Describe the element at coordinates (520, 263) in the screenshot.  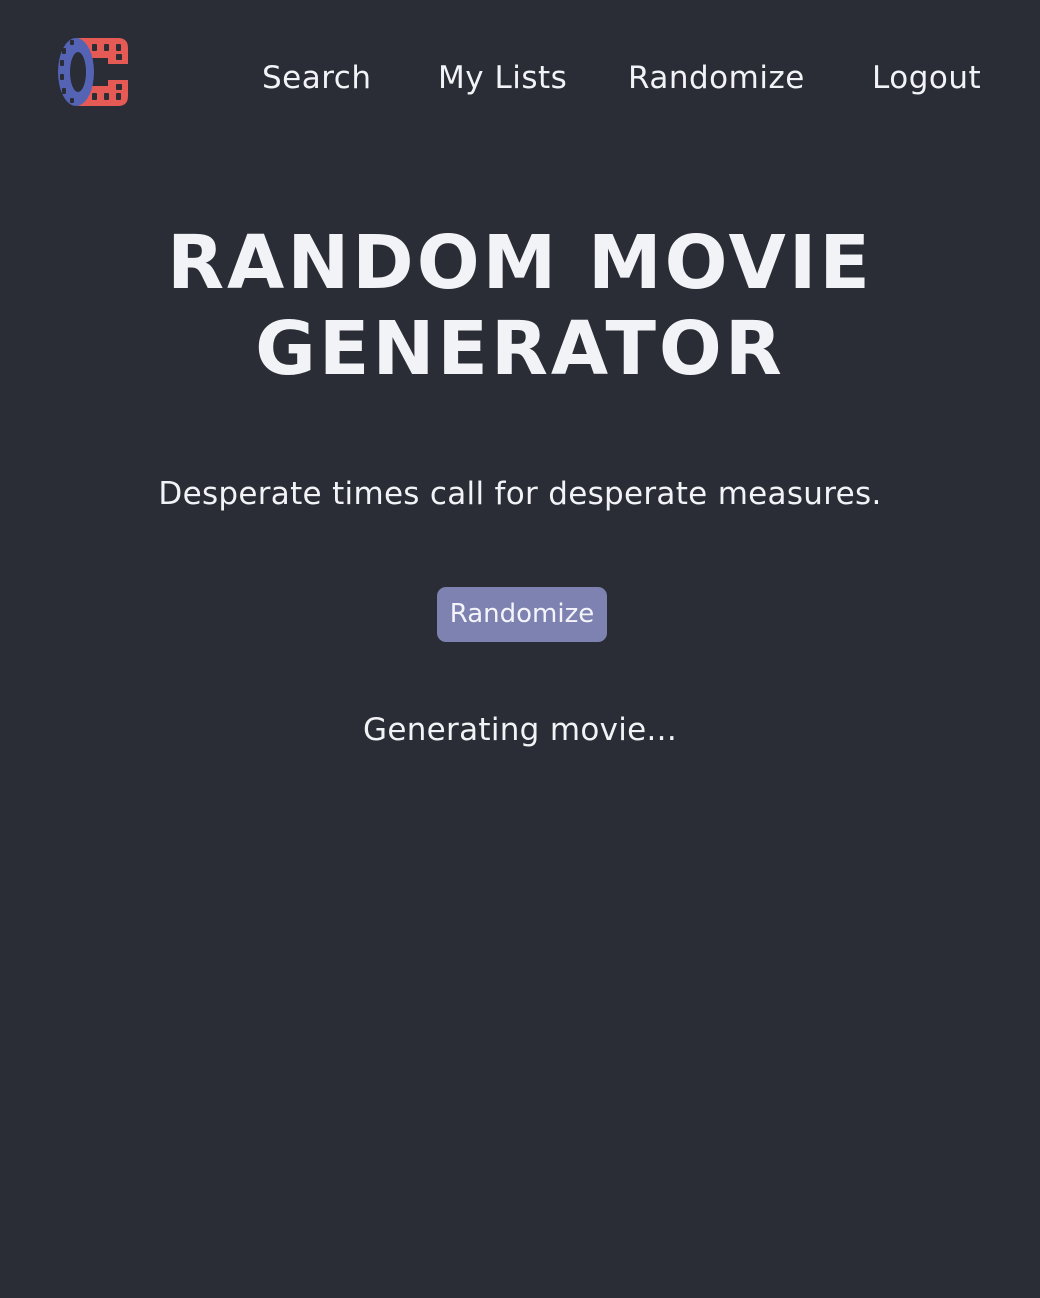
I see `page-title-line1: RANDOM MOVIE` at that location.